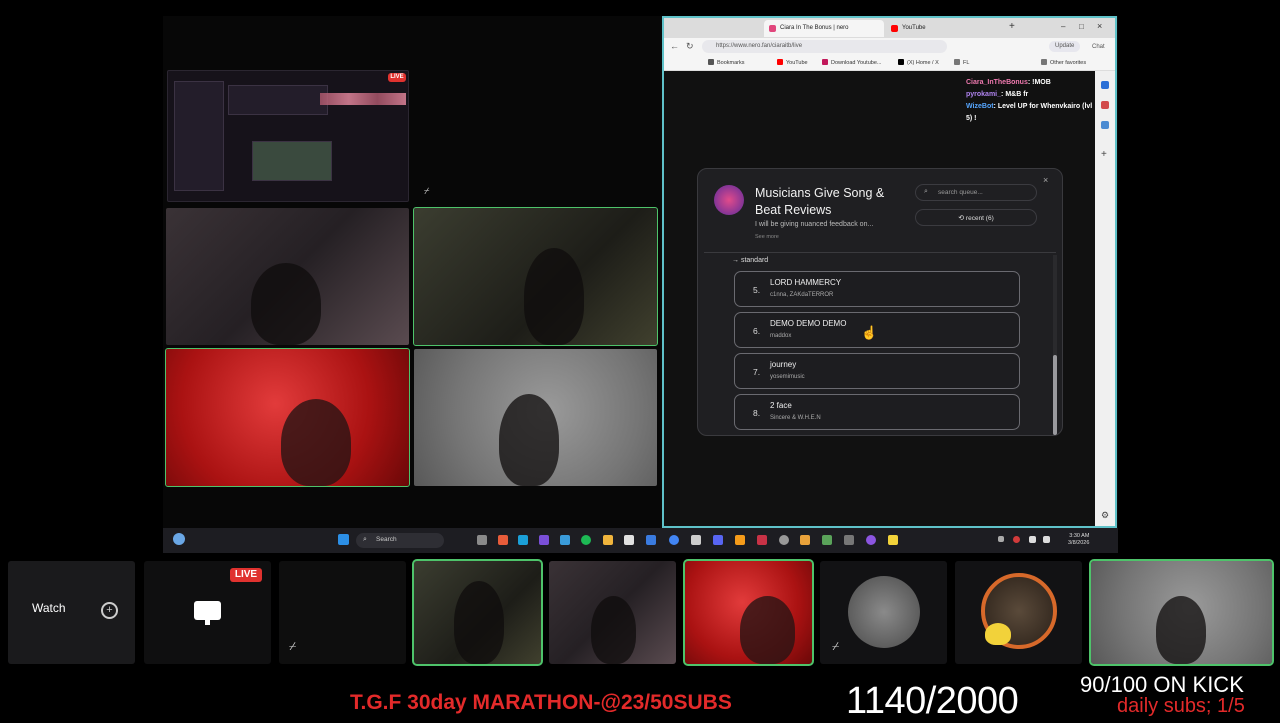 The height and width of the screenshot is (723, 1280). I want to click on store-icon, so click(651, 540).